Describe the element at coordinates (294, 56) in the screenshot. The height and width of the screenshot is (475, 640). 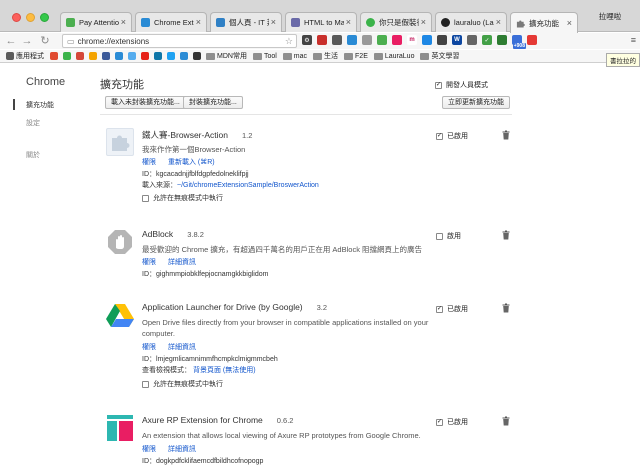
I see `bookmark-folder: mac` at that location.